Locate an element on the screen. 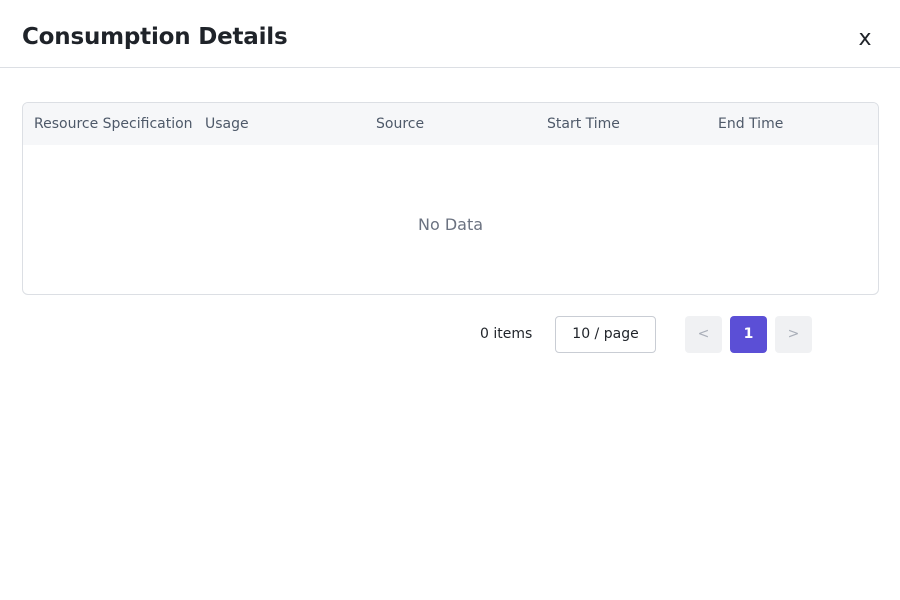  column-header-end-time: End Time is located at coordinates (750, 124).